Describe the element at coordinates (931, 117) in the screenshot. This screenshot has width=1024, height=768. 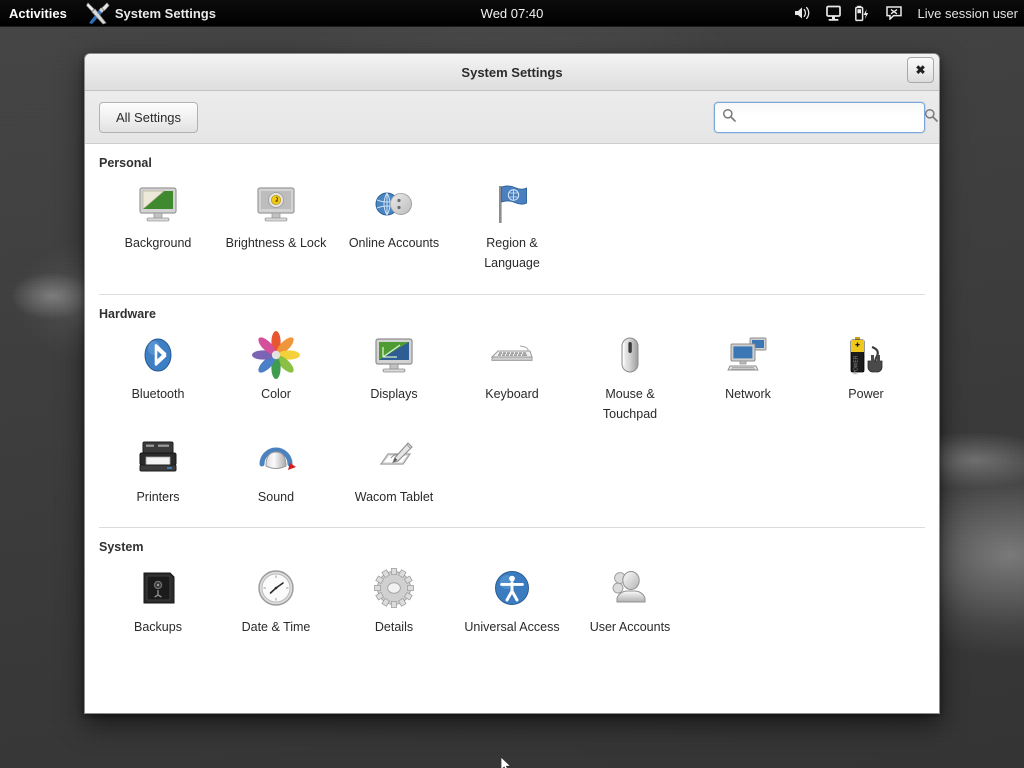
I see `search-go-icon` at that location.